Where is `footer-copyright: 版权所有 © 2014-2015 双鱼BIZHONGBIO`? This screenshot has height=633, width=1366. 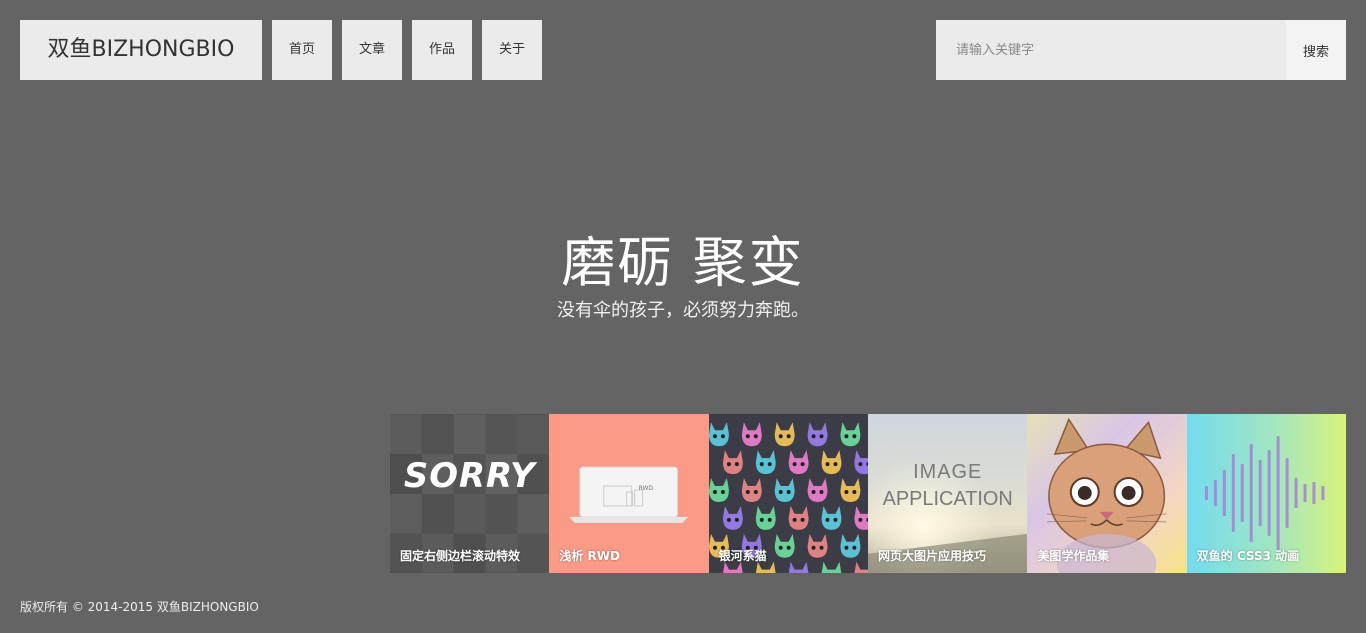
footer-copyright: 版权所有 © 2014-2015 双鱼BIZHONGBIO is located at coordinates (139, 607).